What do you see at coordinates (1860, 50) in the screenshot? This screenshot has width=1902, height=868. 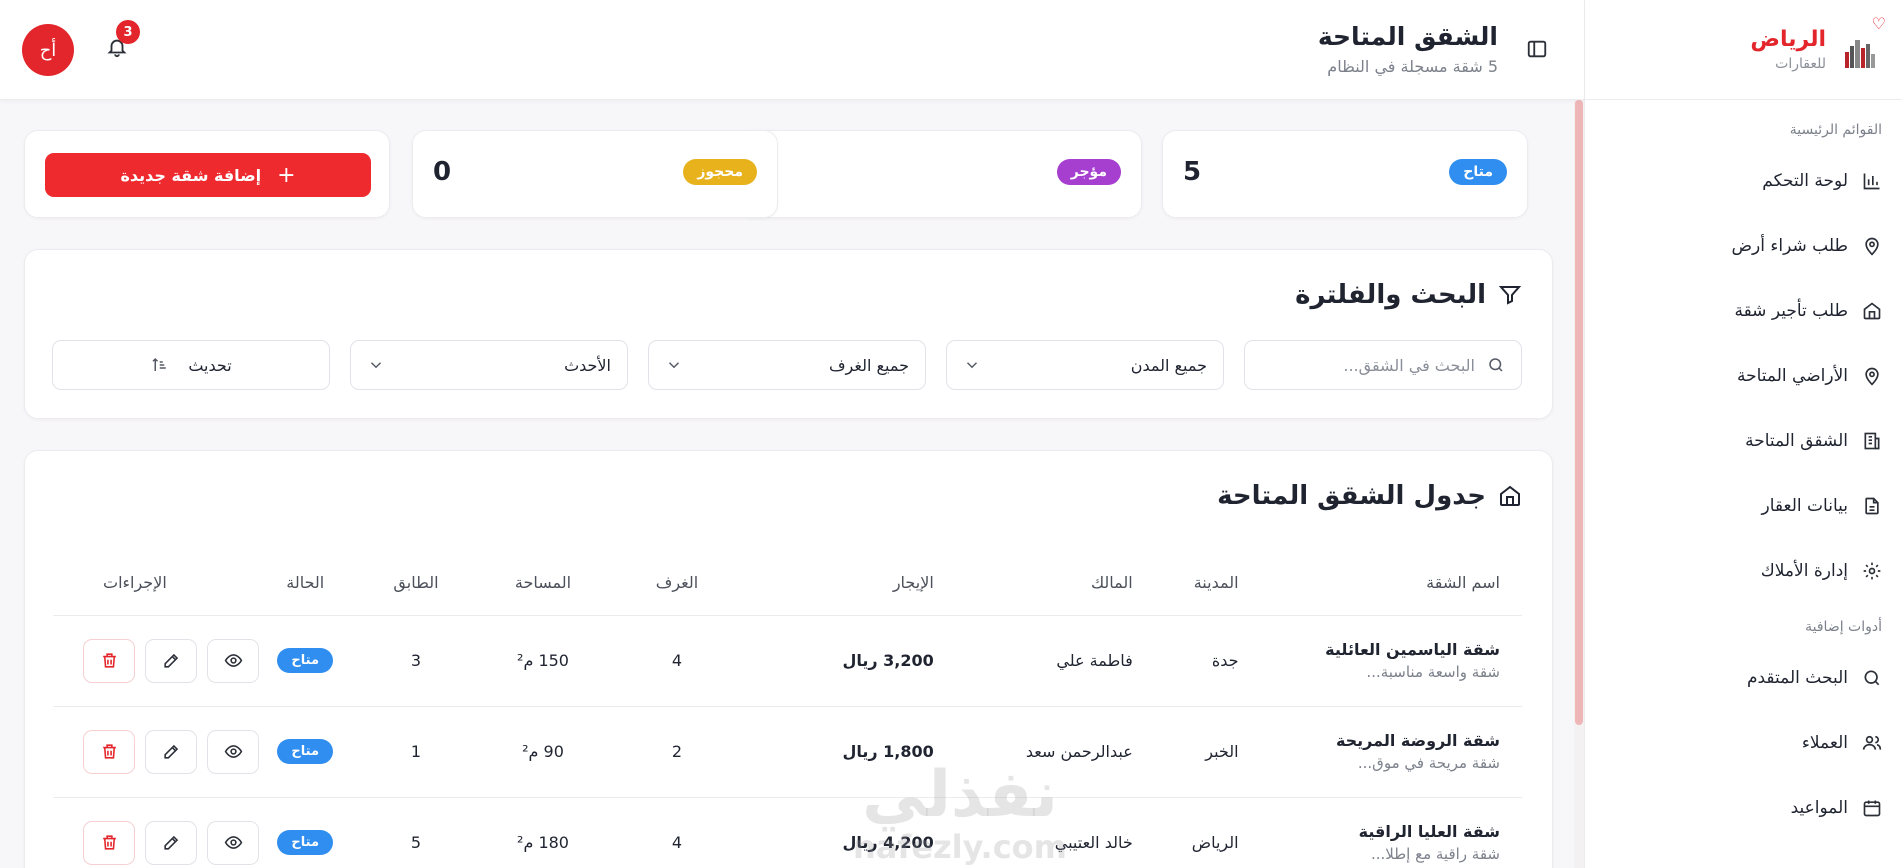 I see `city-skyline-logo-icon` at bounding box center [1860, 50].